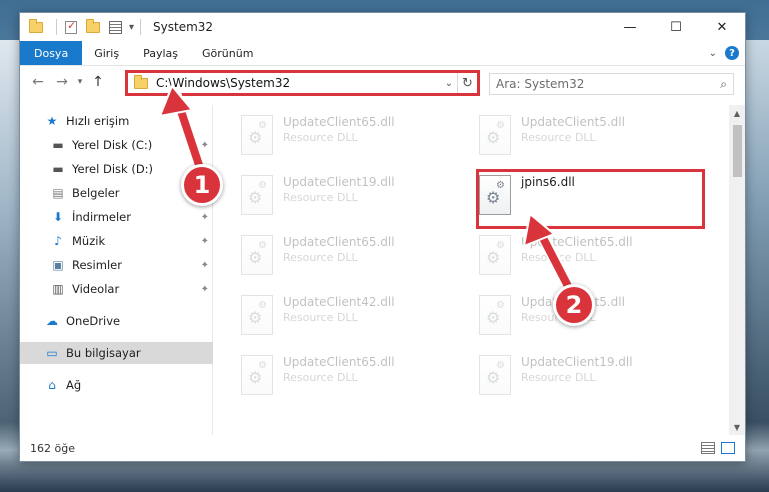  What do you see at coordinates (202, 185) in the screenshot?
I see `step-1-badge: 1` at bounding box center [202, 185].